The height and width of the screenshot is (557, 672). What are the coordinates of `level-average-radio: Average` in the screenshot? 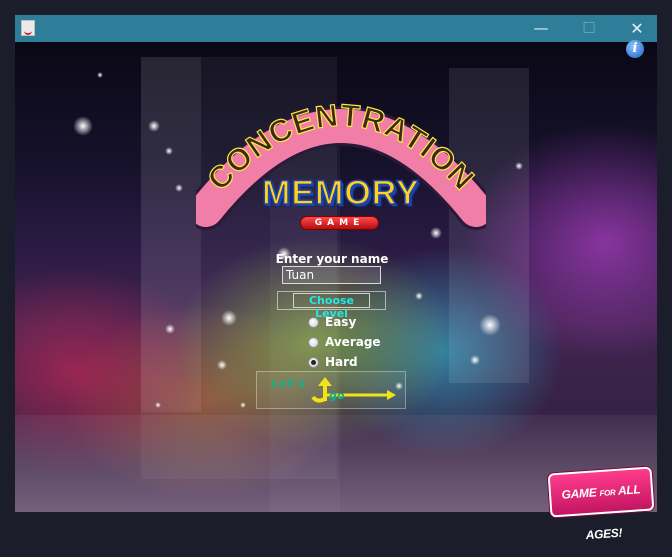 It's located at (344, 342).